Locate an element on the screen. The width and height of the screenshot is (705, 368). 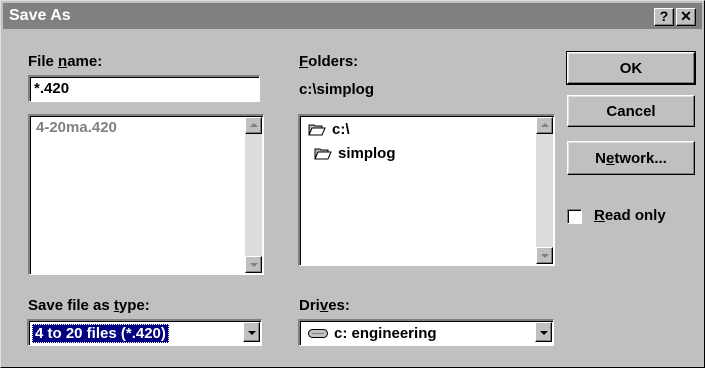
drives-label-pre: Dri is located at coordinates (309, 305).